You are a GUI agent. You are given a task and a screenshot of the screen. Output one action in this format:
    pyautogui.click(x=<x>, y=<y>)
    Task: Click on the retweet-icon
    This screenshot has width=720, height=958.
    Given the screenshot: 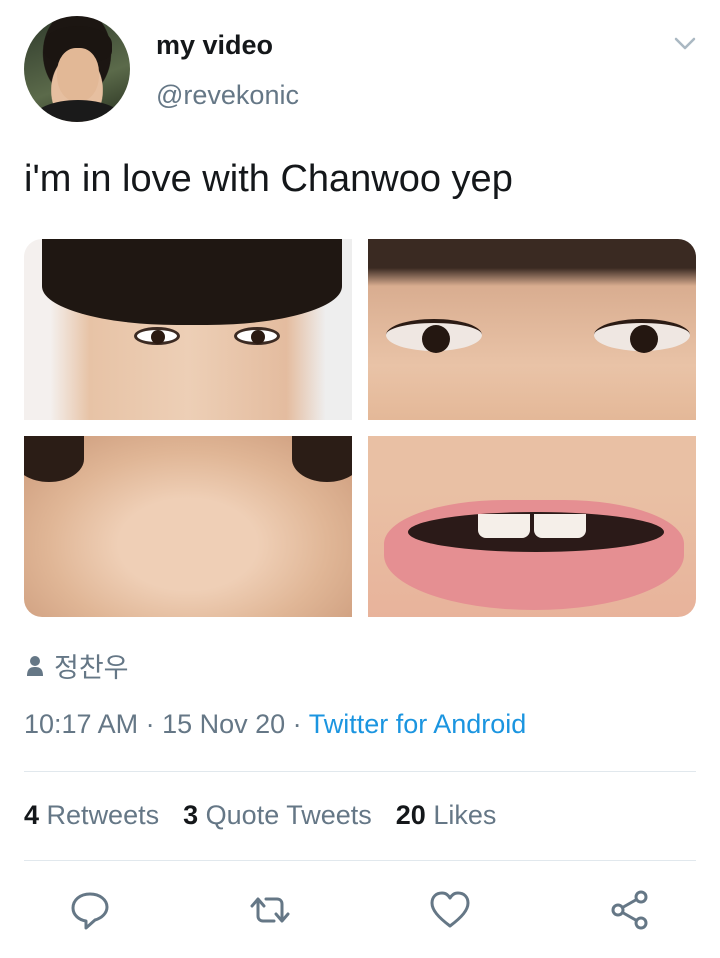 What is the action you would take?
    pyautogui.click(x=270, y=910)
    